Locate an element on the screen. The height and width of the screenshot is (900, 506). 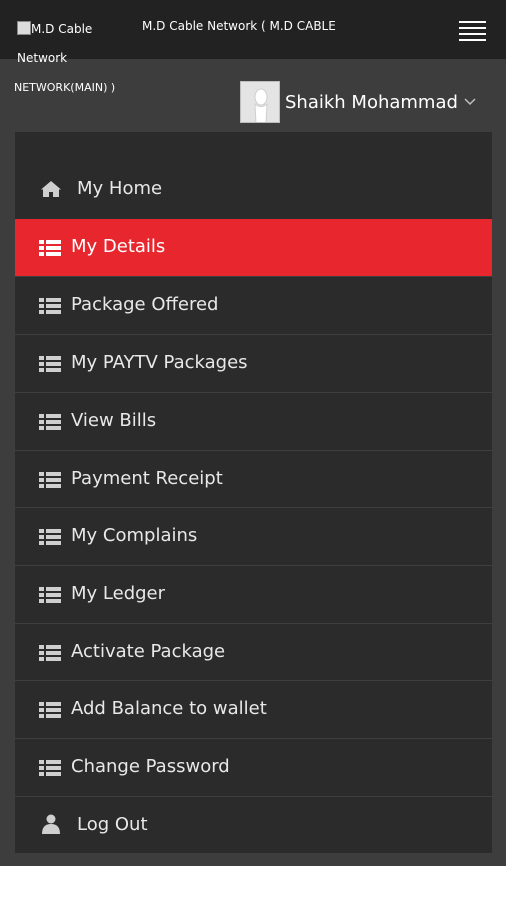
menu-item-my-complains: My Complains is located at coordinates (253, 535).